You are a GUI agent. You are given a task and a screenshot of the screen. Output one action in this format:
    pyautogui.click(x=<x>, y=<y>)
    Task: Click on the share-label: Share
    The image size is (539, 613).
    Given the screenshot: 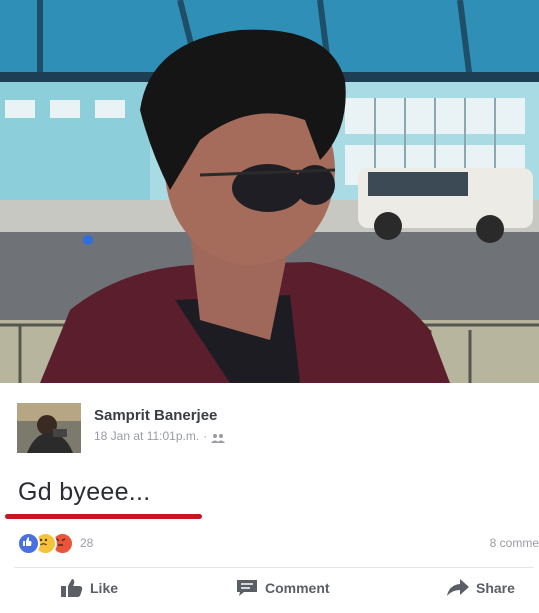 What is the action you would take?
    pyautogui.click(x=495, y=588)
    